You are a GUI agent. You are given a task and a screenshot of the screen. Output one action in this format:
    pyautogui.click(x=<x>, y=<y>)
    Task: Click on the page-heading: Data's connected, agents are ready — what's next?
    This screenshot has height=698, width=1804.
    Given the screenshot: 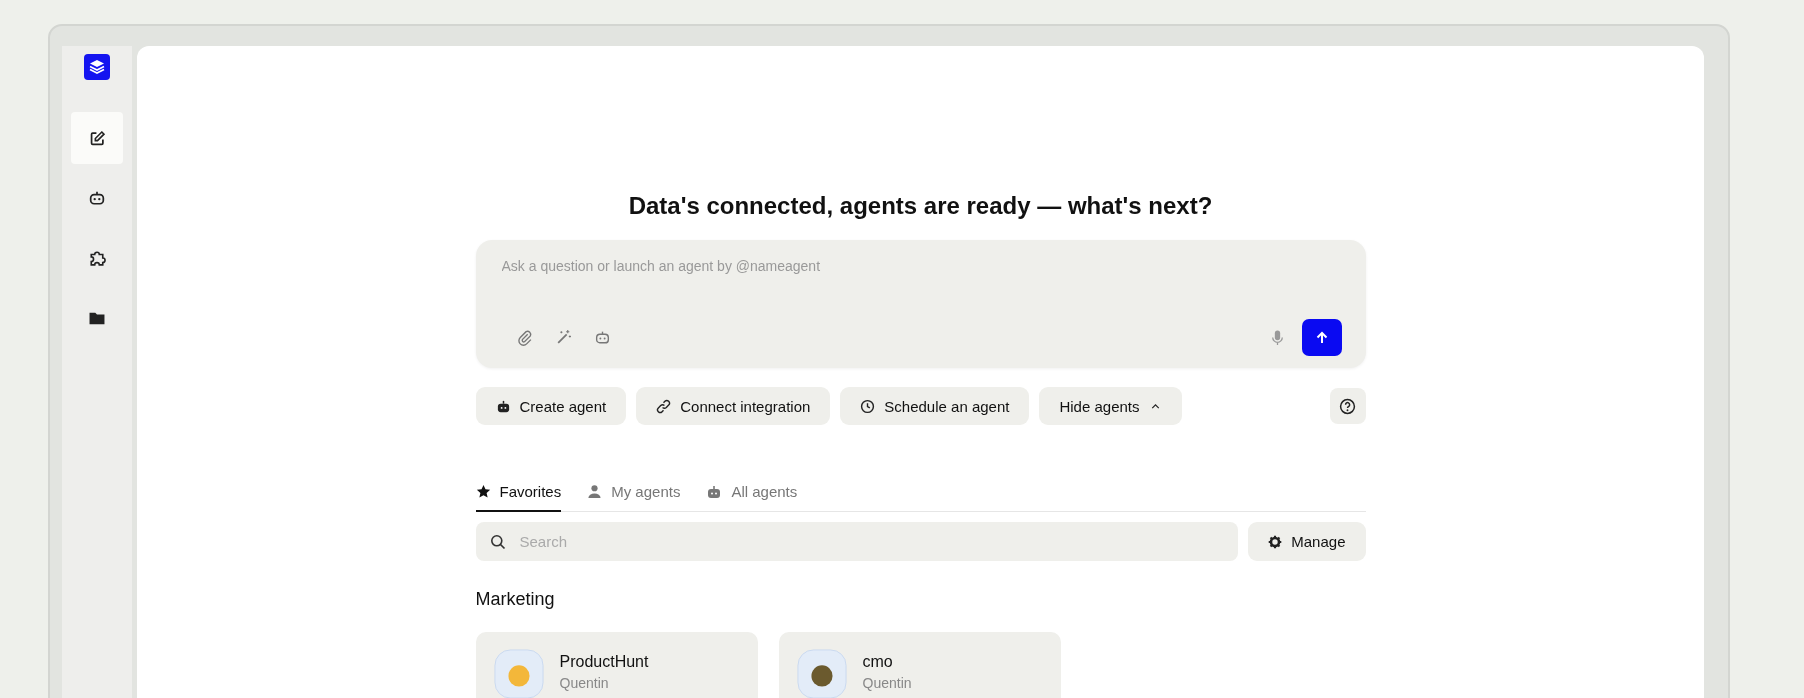 What is the action you would take?
    pyautogui.click(x=920, y=206)
    